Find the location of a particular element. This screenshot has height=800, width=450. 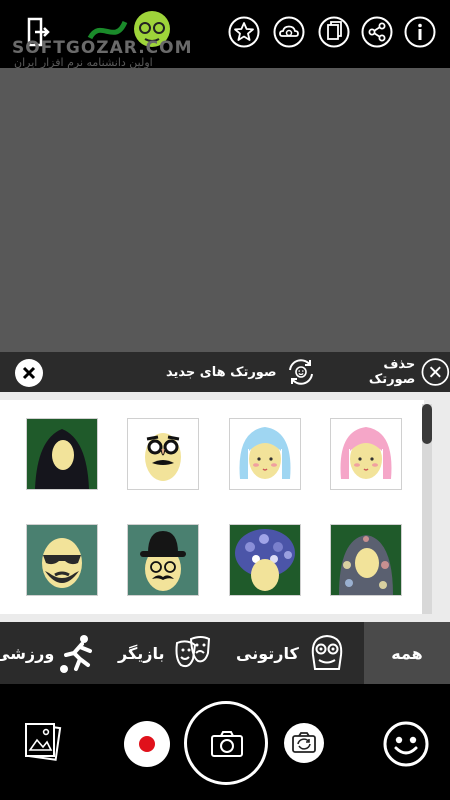

category-bar: ورزشی بازیگر کارتونی همه is located at coordinates (225, 653).